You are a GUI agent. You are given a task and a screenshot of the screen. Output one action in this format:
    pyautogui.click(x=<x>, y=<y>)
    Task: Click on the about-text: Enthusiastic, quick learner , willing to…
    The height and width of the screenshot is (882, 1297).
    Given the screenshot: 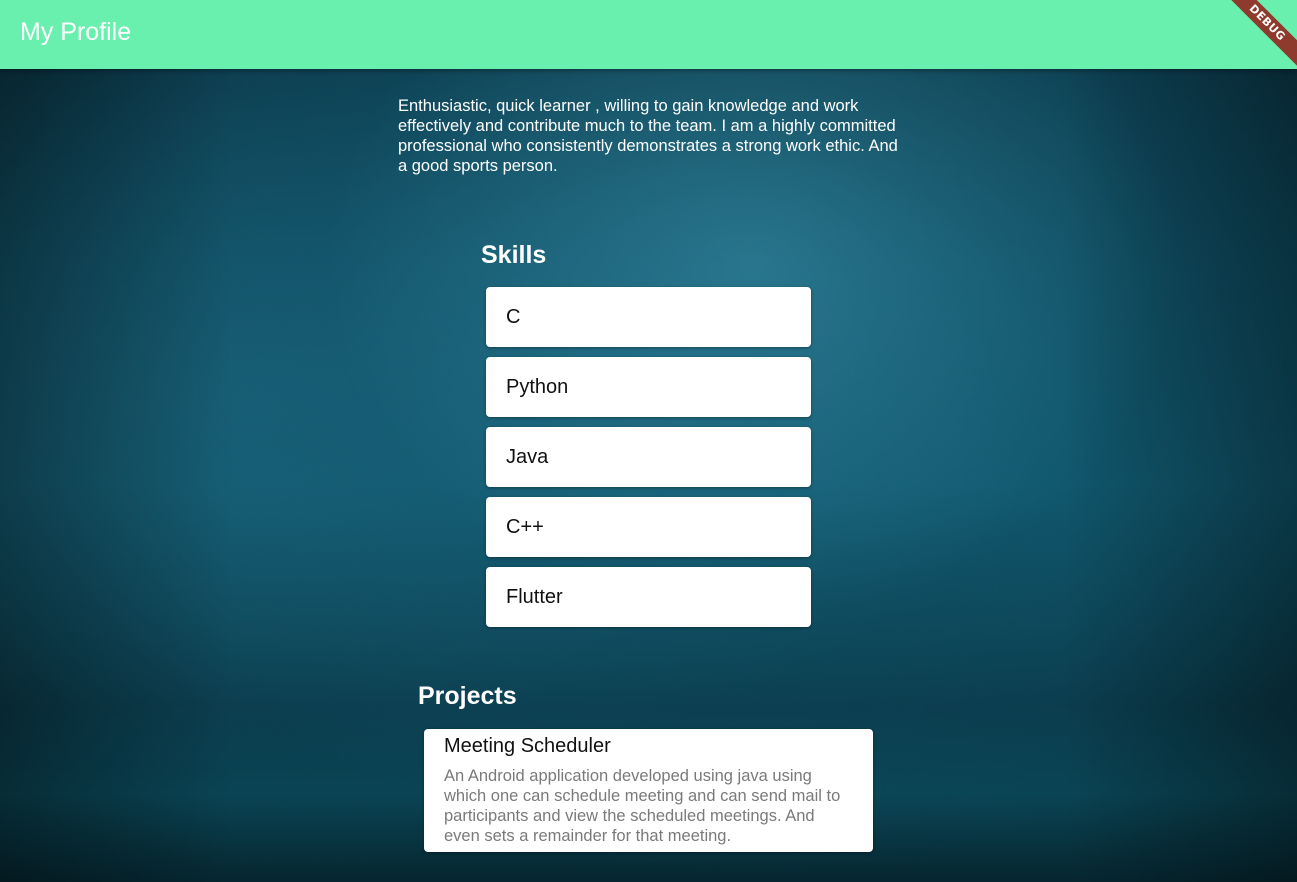 What is the action you would take?
    pyautogui.click(x=648, y=136)
    